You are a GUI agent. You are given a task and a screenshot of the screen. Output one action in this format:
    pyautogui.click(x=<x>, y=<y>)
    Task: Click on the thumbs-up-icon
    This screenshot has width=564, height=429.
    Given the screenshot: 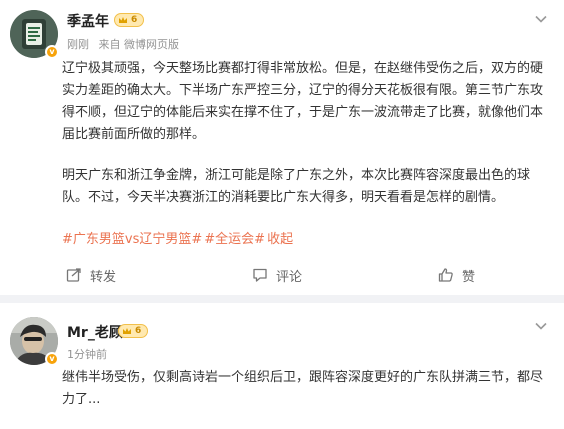 What is the action you would take?
    pyautogui.click(x=445, y=275)
    